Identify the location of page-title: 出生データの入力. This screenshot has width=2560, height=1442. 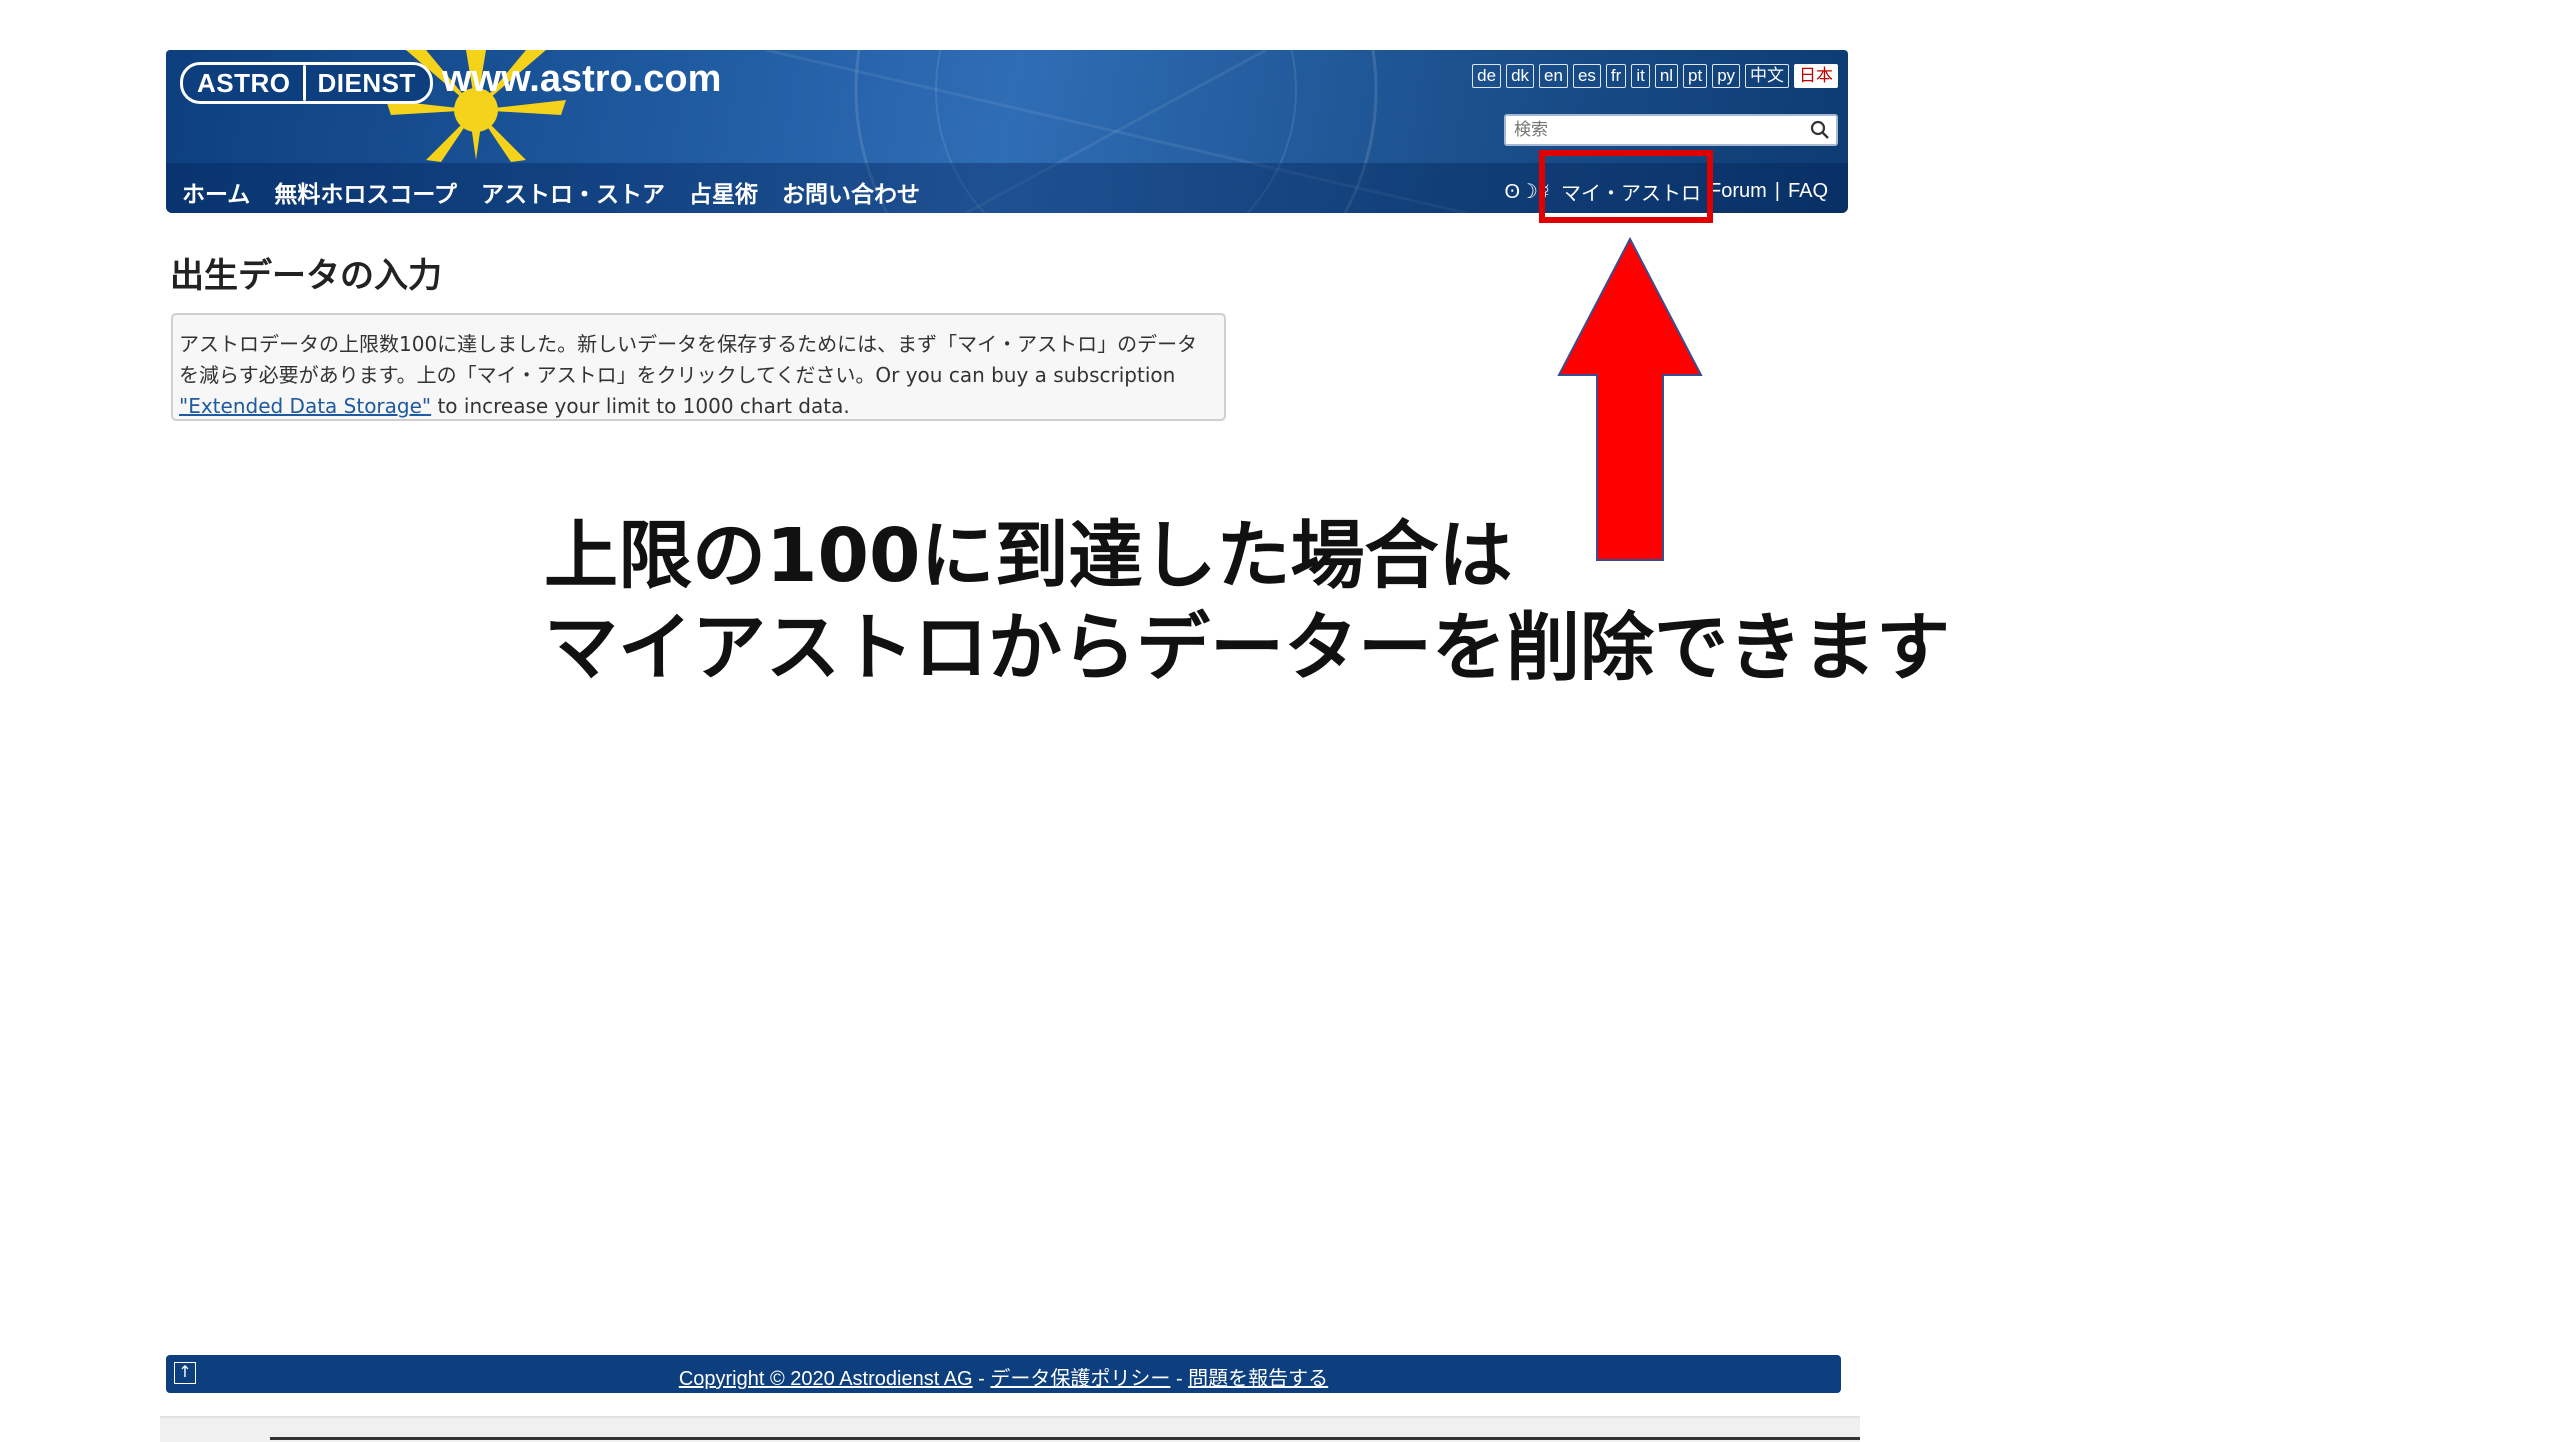
(306, 276).